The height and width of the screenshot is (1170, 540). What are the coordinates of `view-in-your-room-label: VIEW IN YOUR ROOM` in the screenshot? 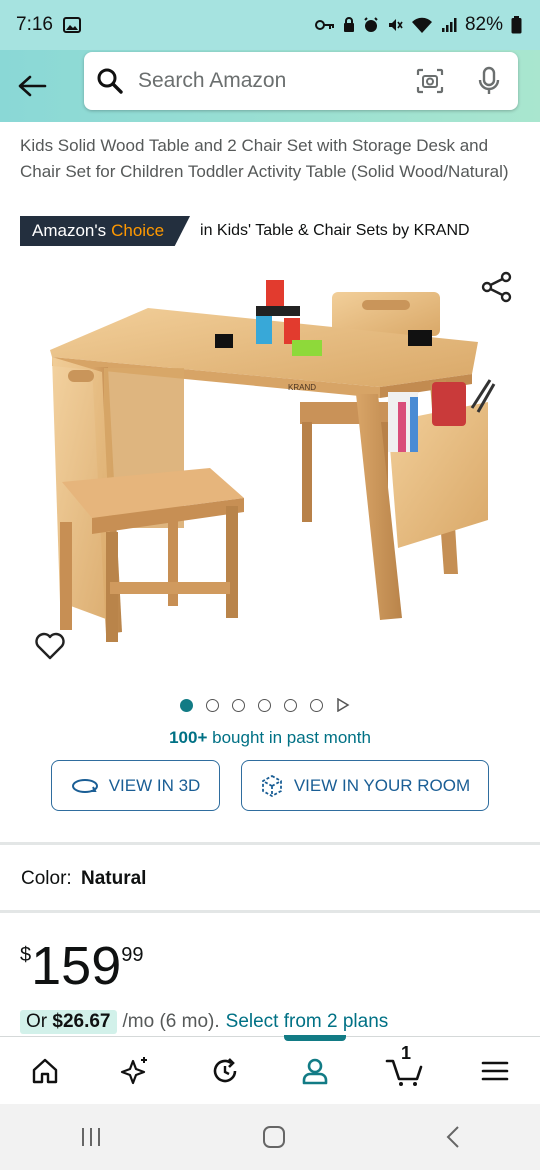 It's located at (382, 785).